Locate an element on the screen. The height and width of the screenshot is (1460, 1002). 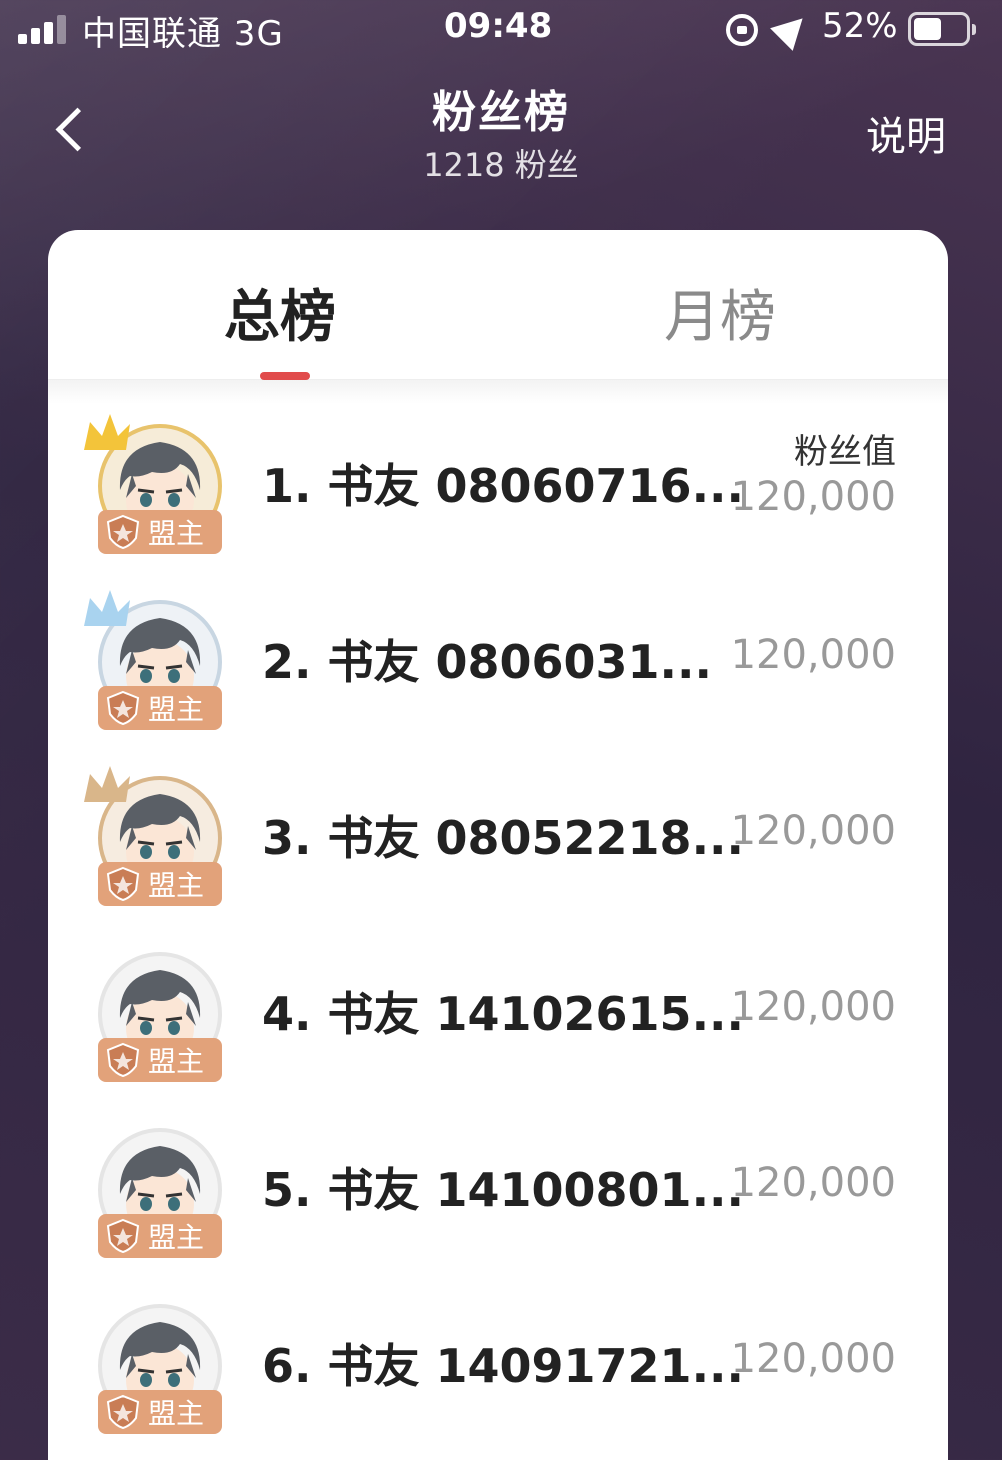
page-title: 粉丝榜 is located at coordinates (501, 112).